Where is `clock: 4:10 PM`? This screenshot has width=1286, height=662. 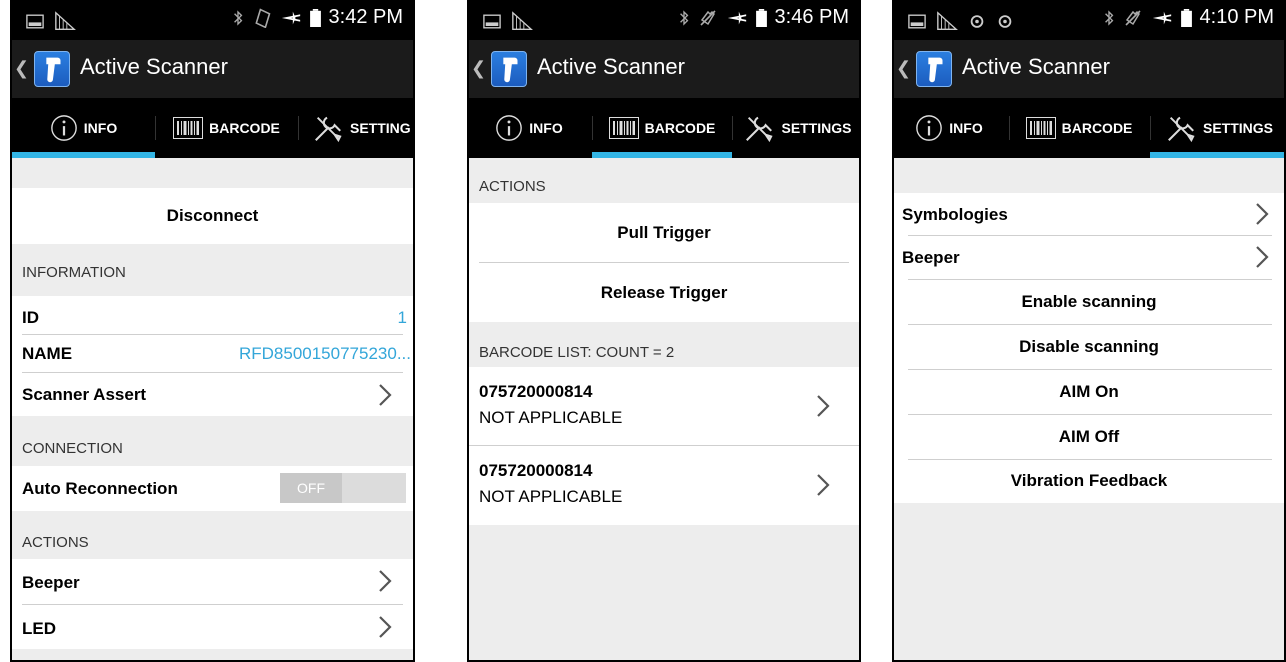 clock: 4:10 PM is located at coordinates (1236, 17).